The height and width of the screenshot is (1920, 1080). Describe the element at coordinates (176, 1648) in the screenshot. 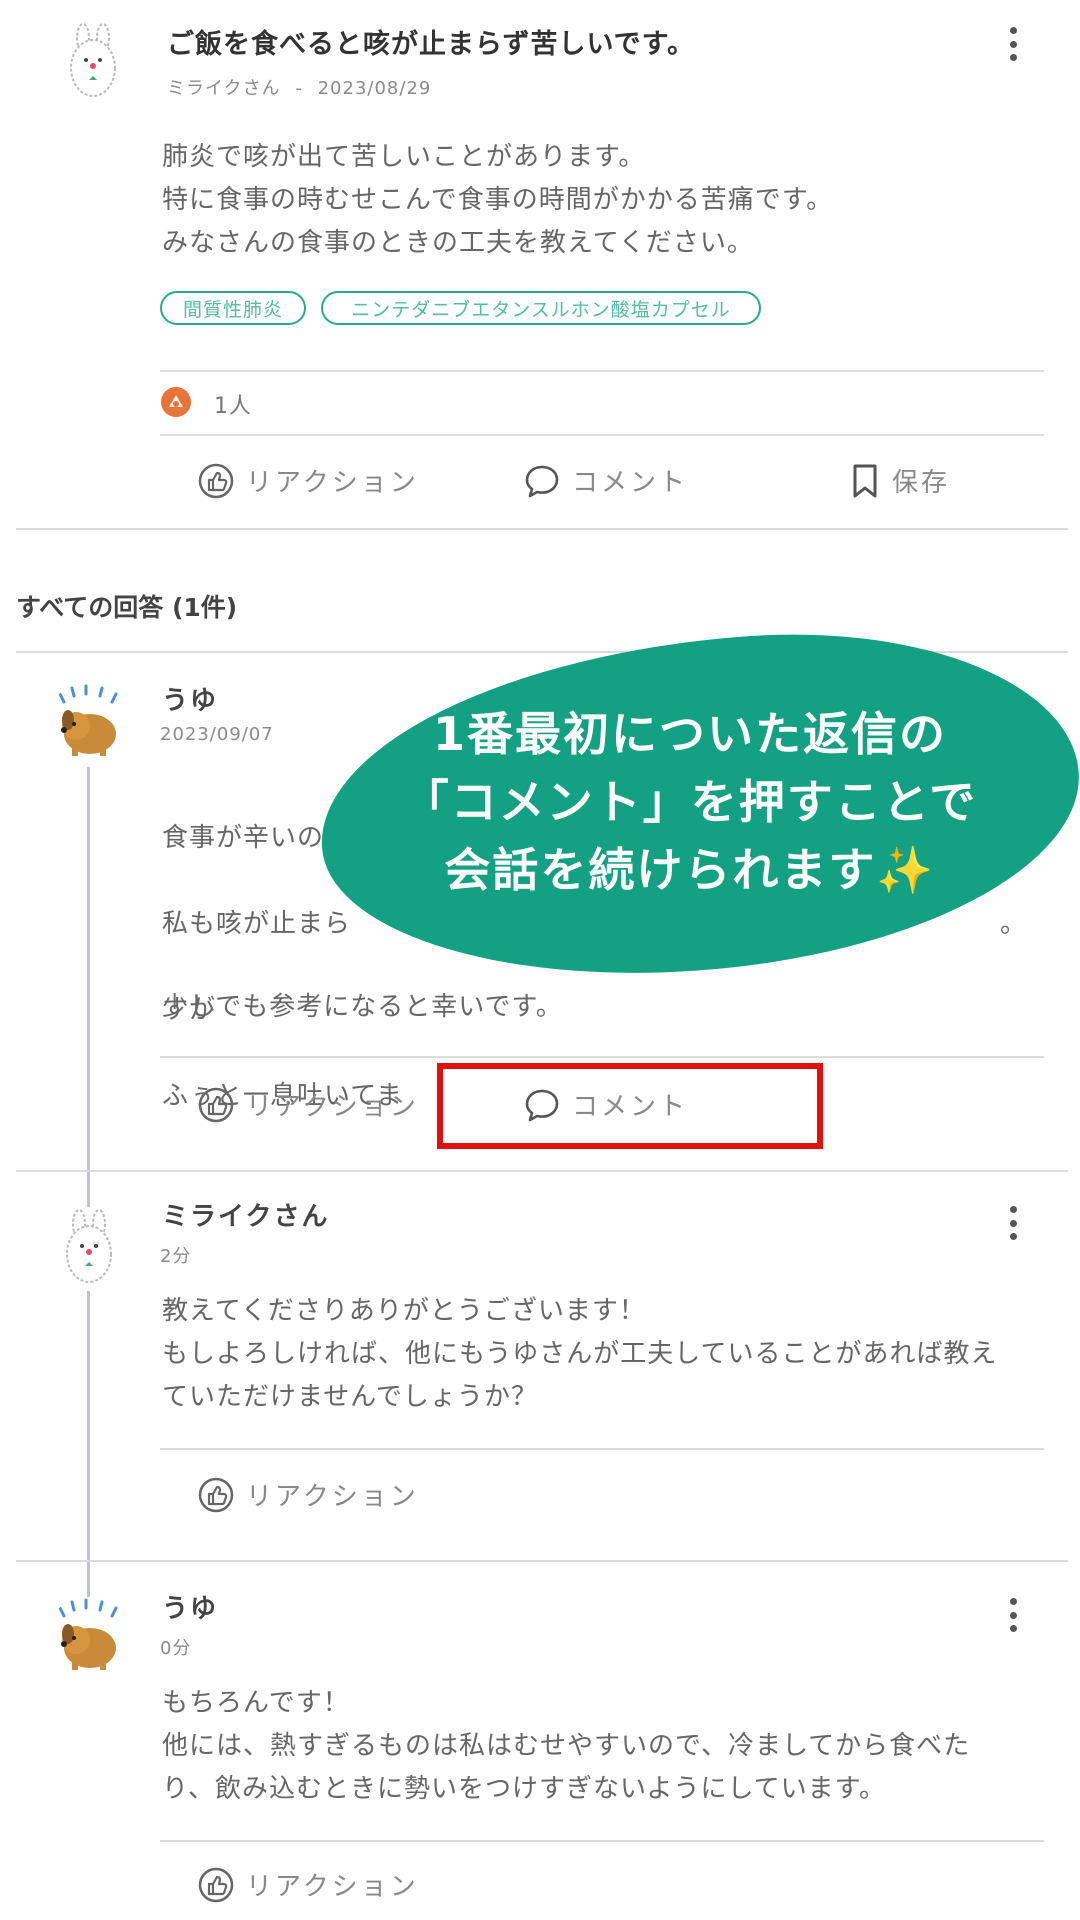

I see `reply-time: 0分` at that location.